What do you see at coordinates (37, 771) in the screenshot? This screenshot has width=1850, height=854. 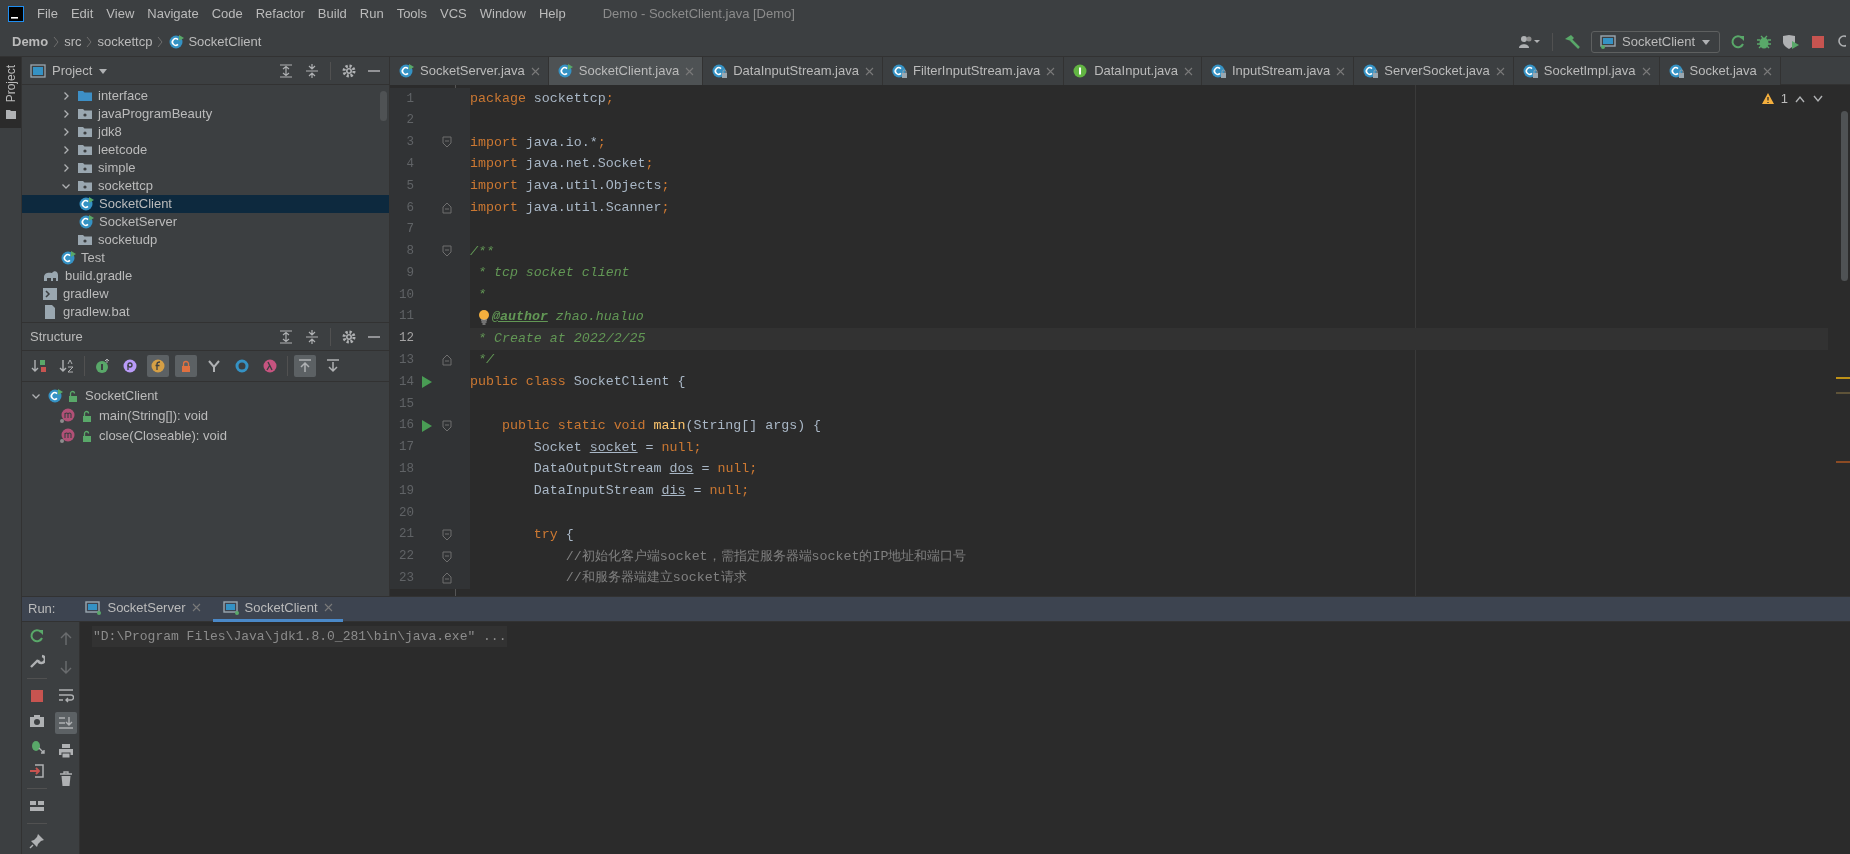 I see `exit-icon` at bounding box center [37, 771].